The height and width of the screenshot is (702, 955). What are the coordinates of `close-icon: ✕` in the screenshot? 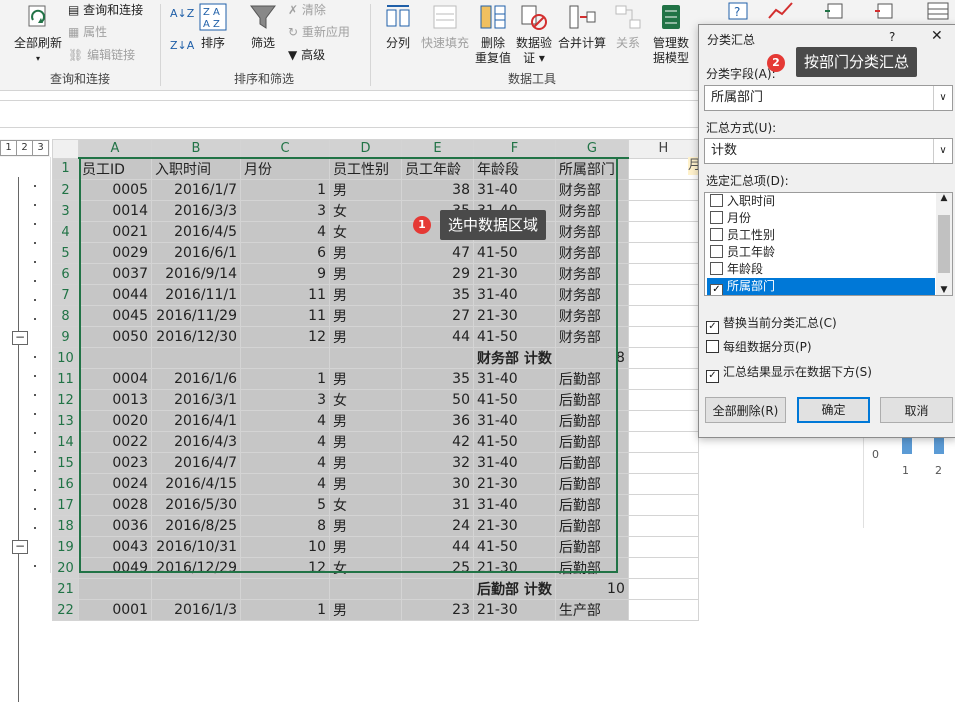 It's located at (937, 36).